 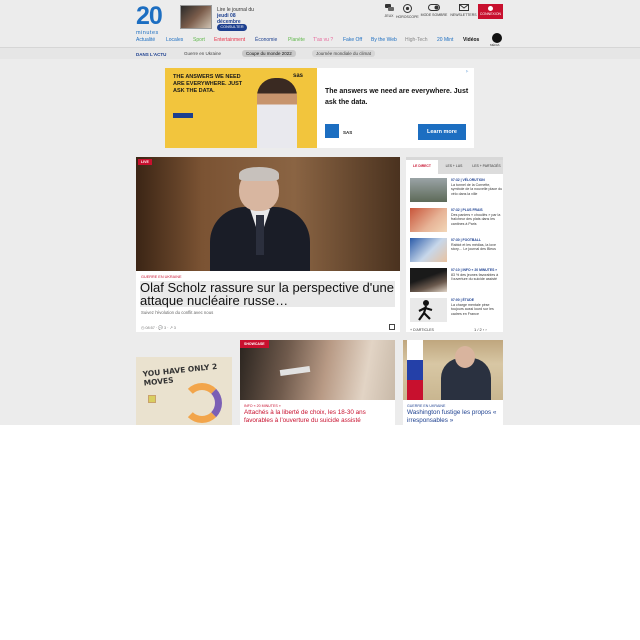 I want to click on site-logo: 20 minutes, so click(x=151, y=19).